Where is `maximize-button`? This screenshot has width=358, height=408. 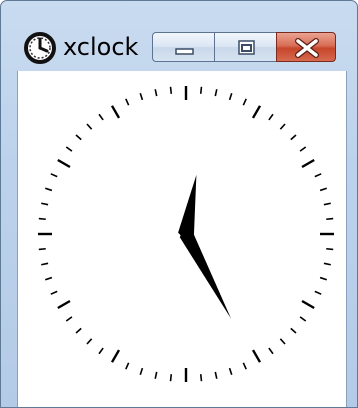
maximize-button is located at coordinates (245, 47).